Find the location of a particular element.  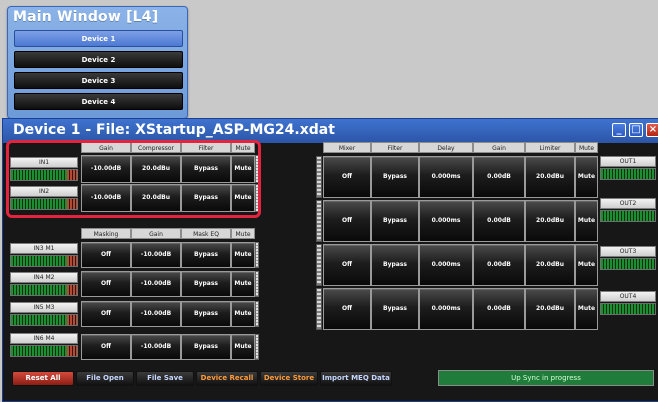

minimize-button: _ is located at coordinates (619, 130).